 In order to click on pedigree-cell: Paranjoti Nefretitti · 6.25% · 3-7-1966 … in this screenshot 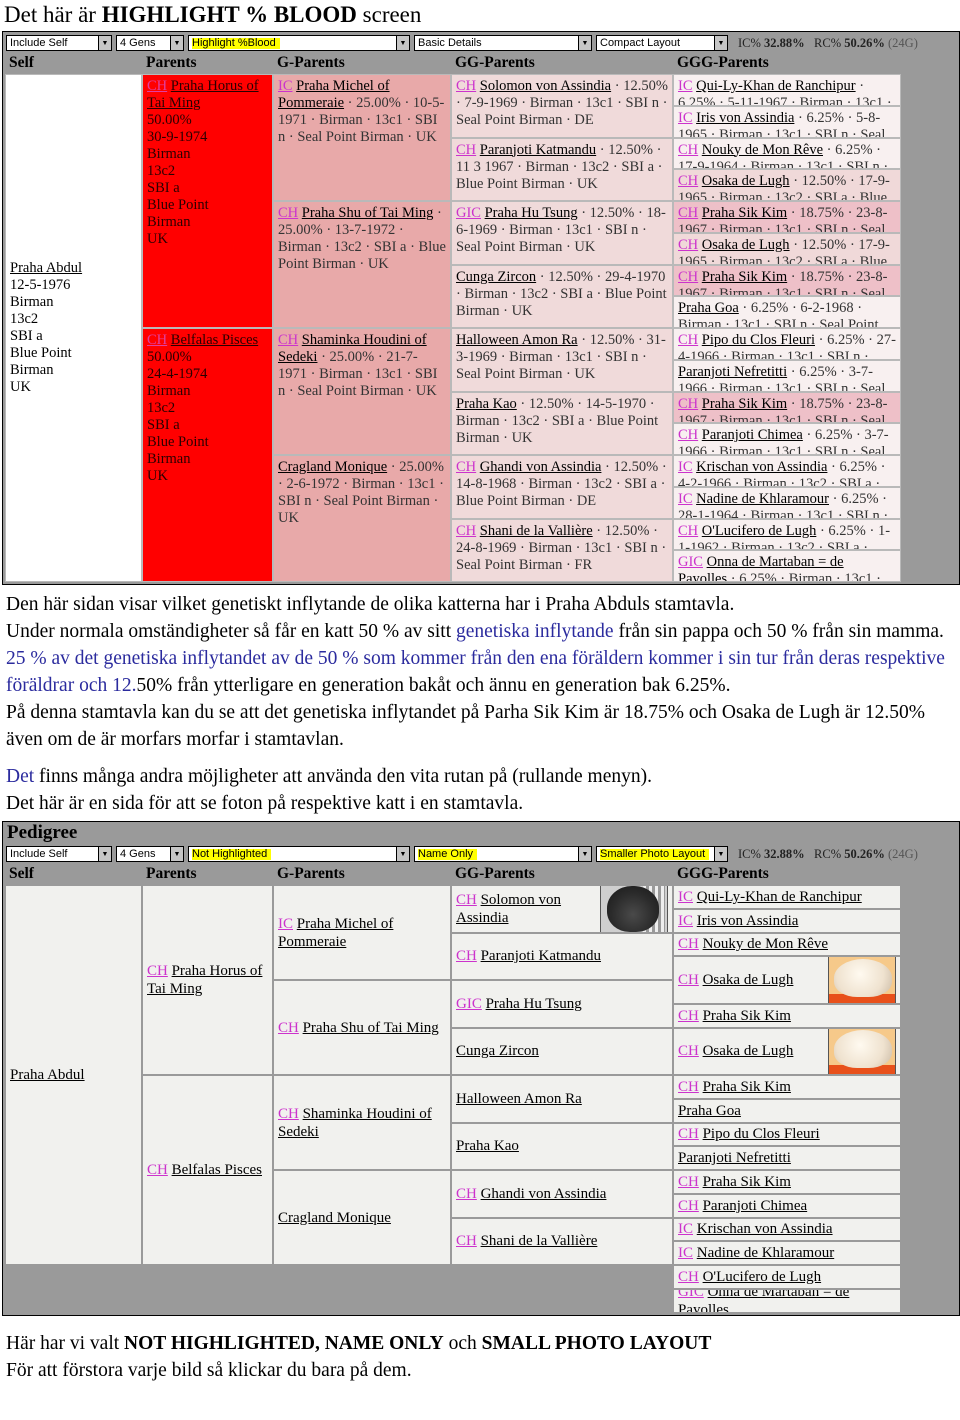, I will do `click(787, 375)`.